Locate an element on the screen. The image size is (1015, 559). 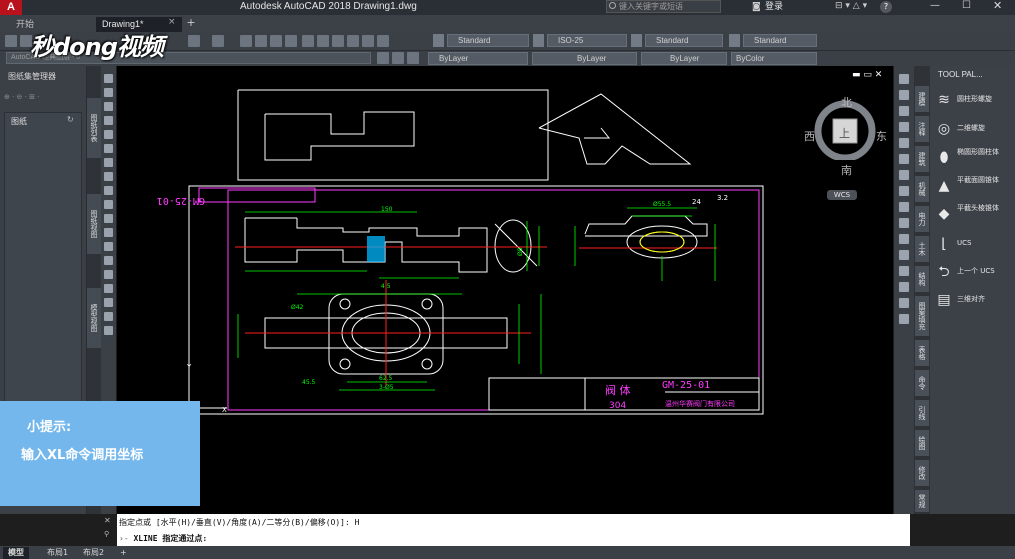
dim-style-select: ISO-25 is located at coordinates (587, 40).